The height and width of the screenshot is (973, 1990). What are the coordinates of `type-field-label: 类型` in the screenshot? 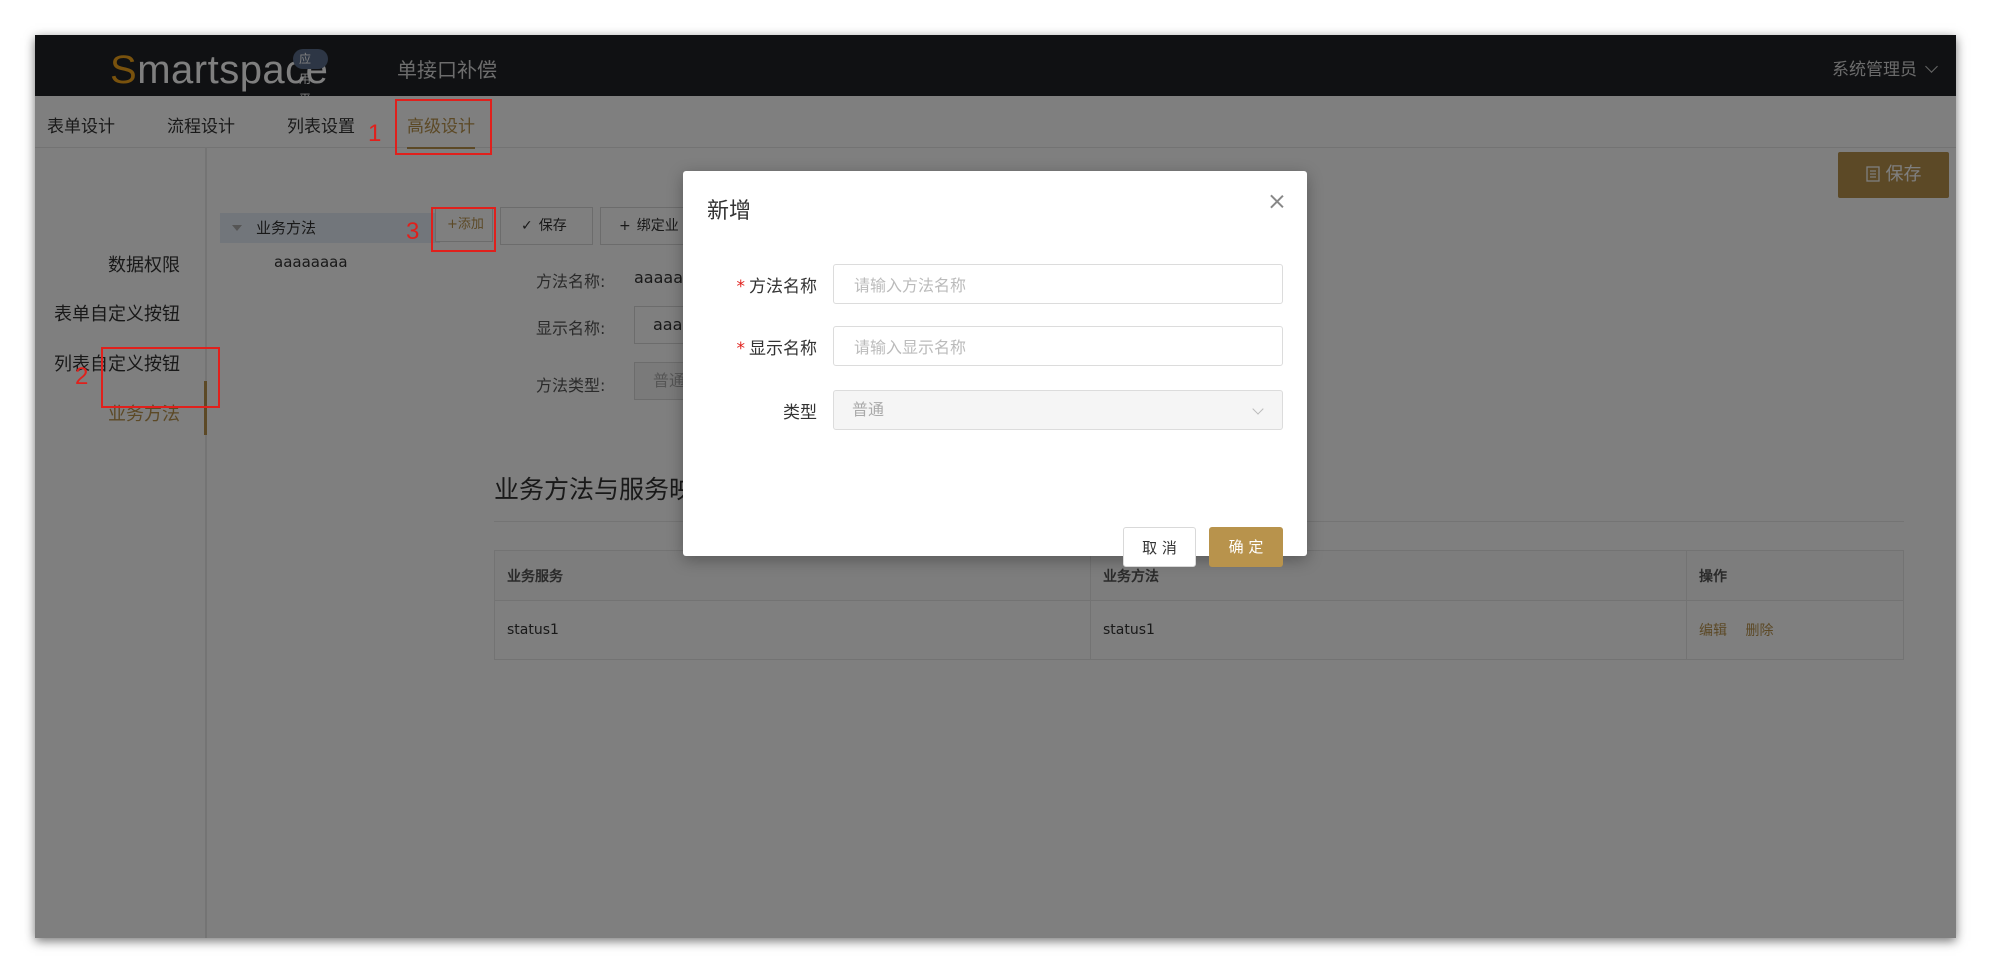 It's located at (800, 413).